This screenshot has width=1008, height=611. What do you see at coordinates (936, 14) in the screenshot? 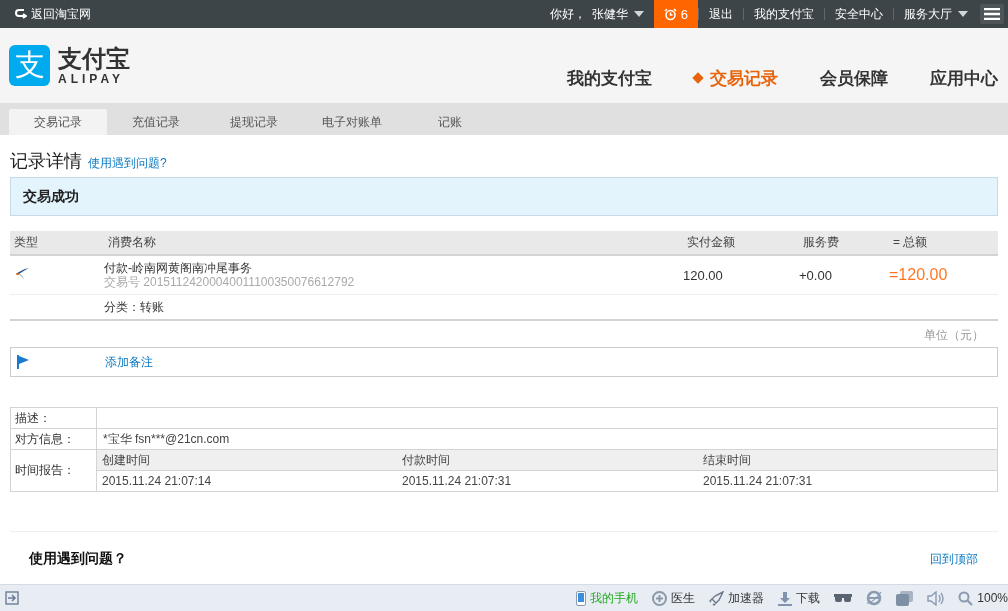
I see `service-menu: 服务大厅` at bounding box center [936, 14].